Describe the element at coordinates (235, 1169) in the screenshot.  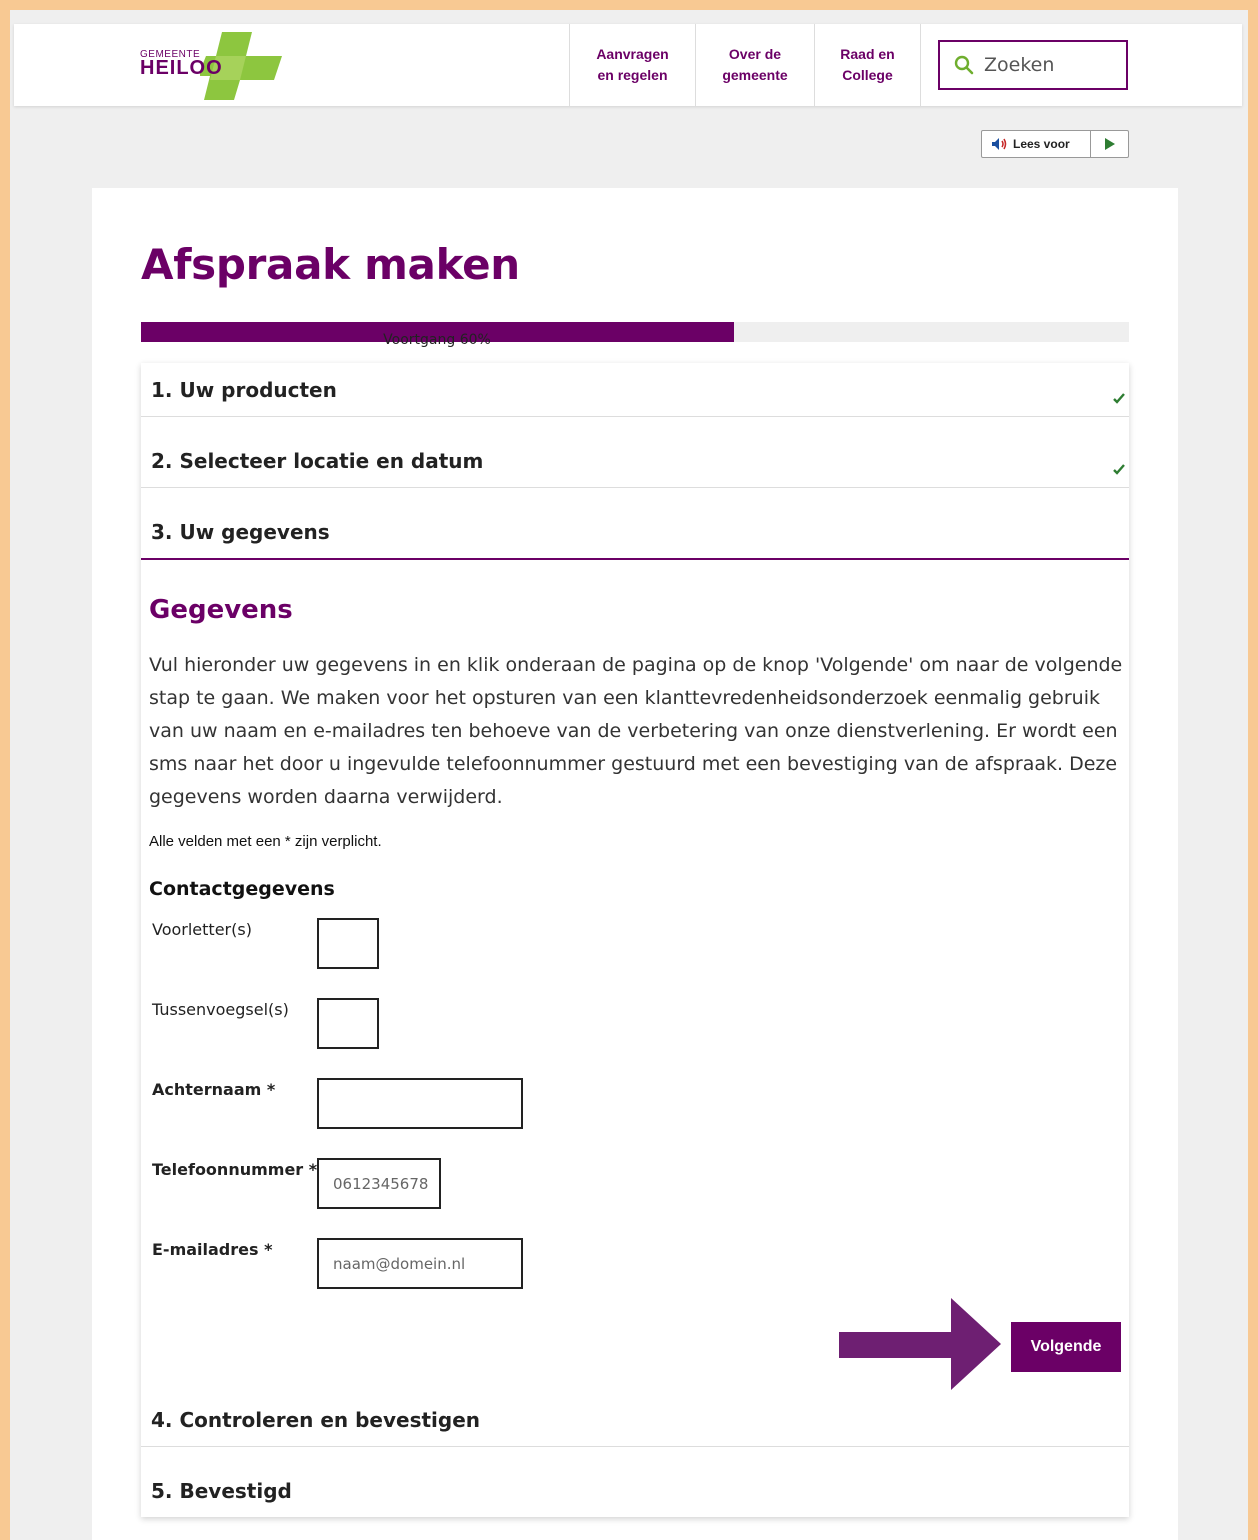
I see `phone-label: Telefoonnummer *` at that location.